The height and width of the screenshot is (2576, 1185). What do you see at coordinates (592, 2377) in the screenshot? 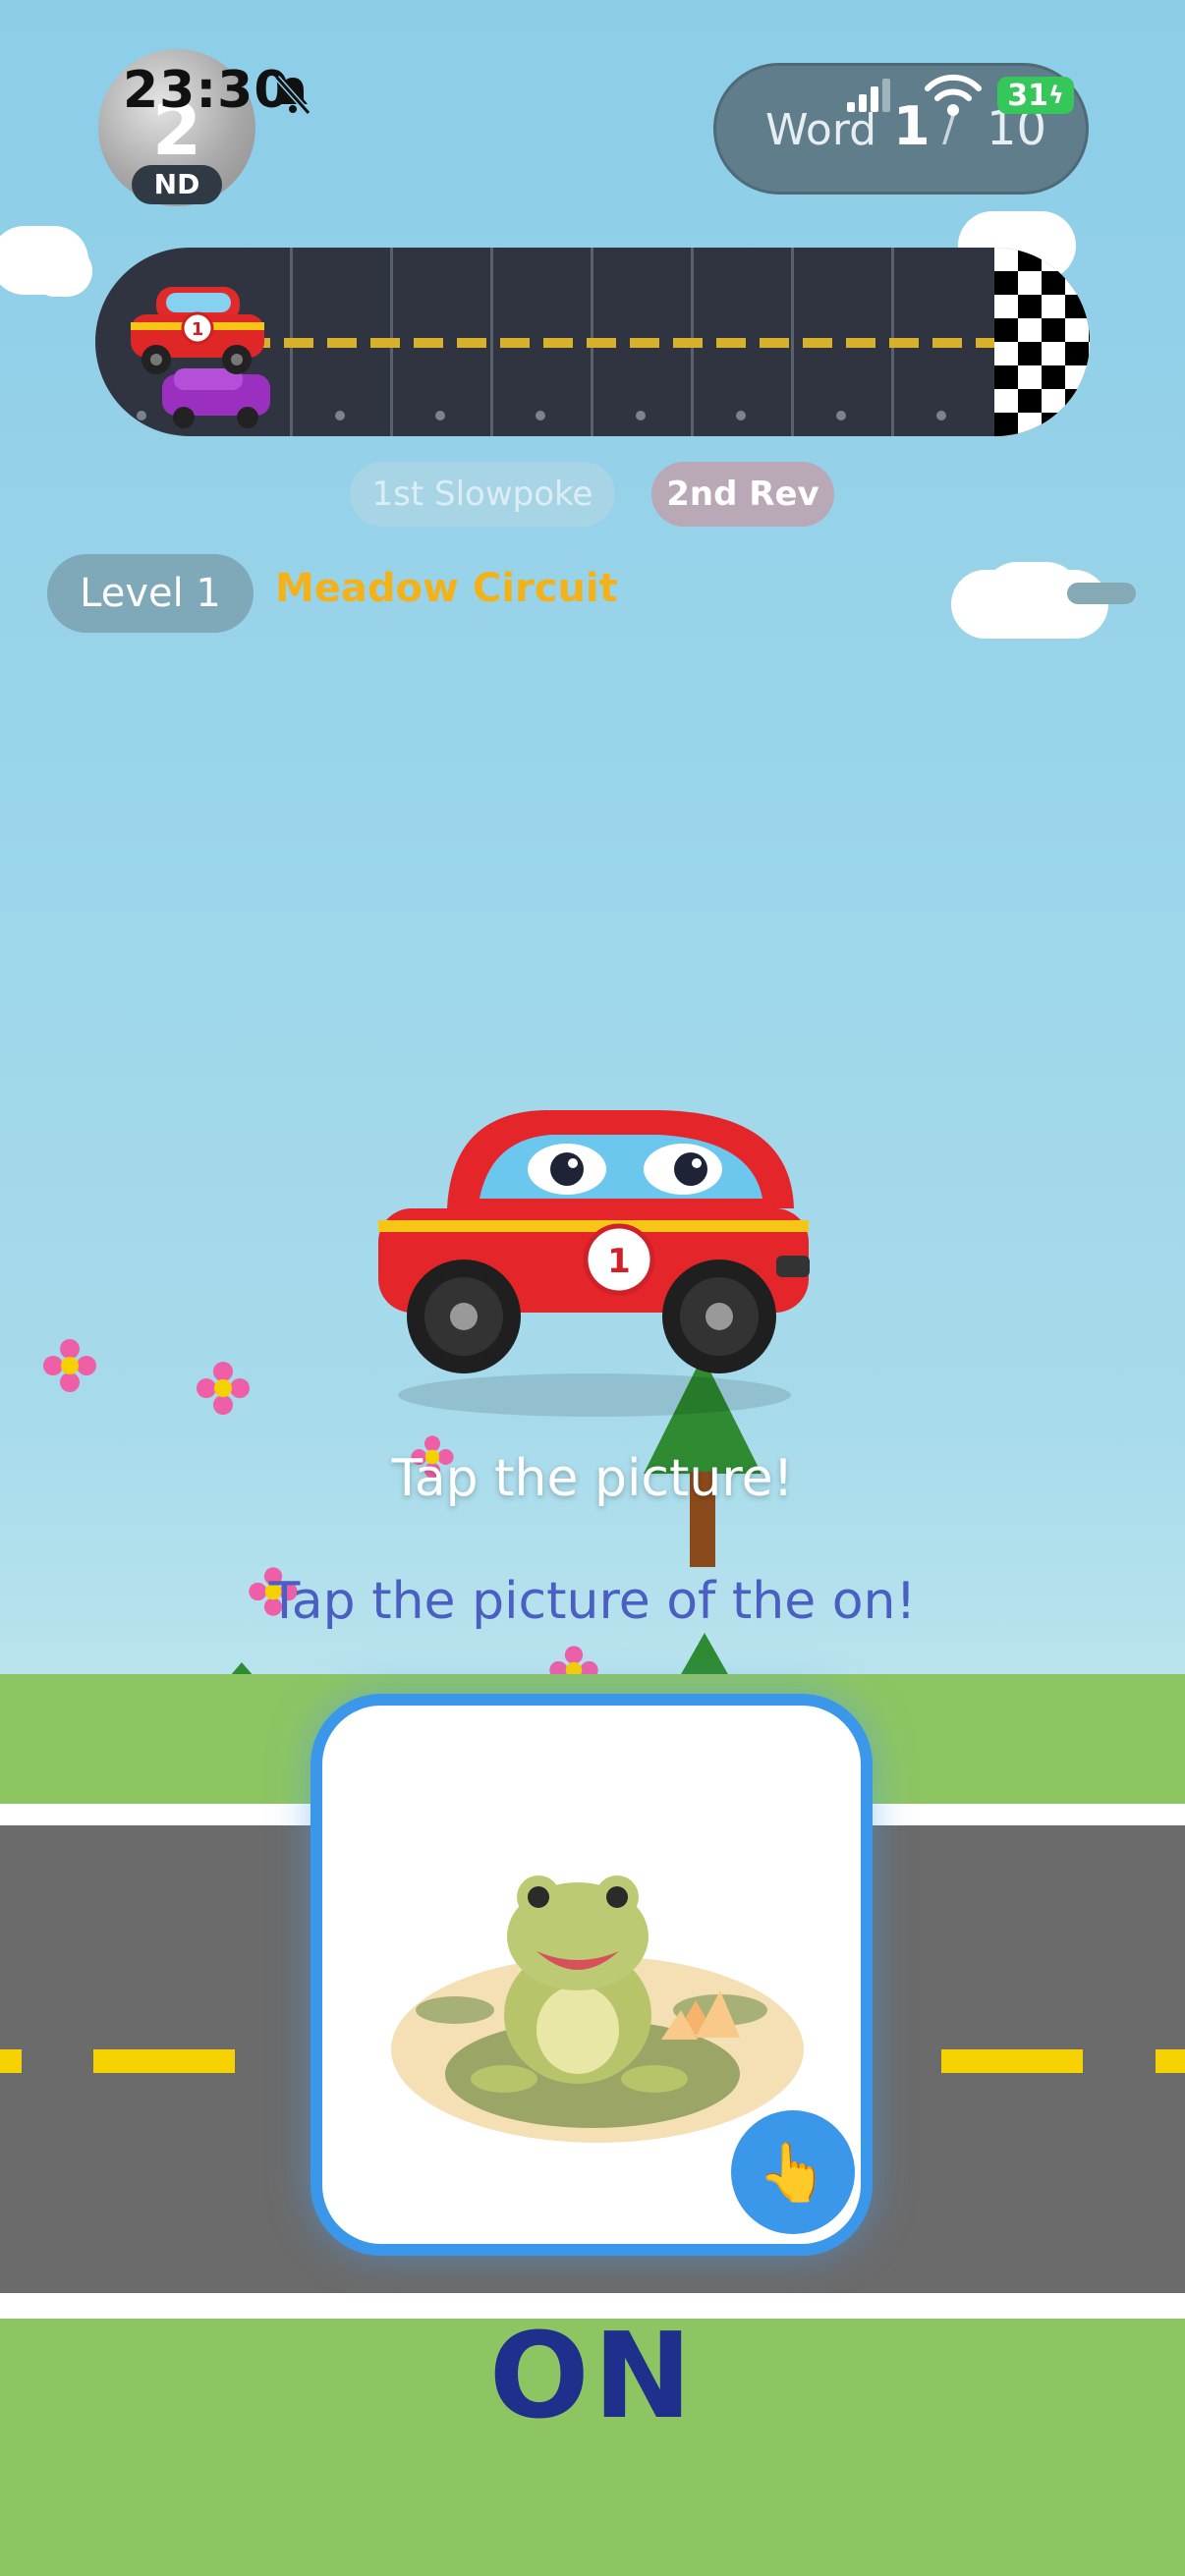
I see `target-word: ON` at bounding box center [592, 2377].